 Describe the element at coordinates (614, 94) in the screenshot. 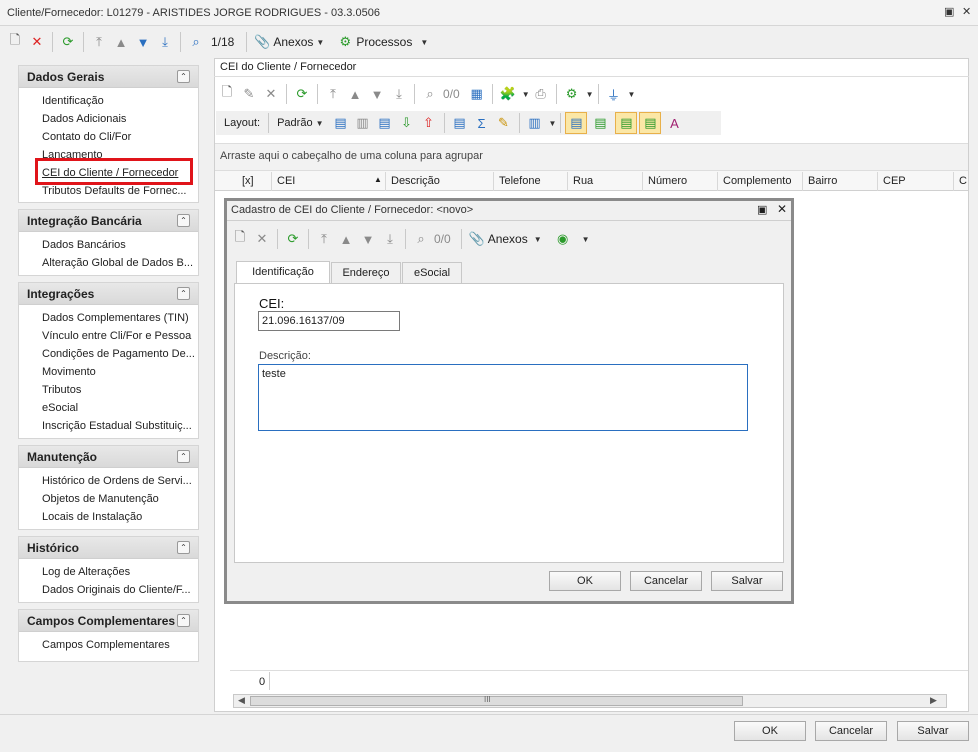

I see `filter-icon: ⏚` at that location.